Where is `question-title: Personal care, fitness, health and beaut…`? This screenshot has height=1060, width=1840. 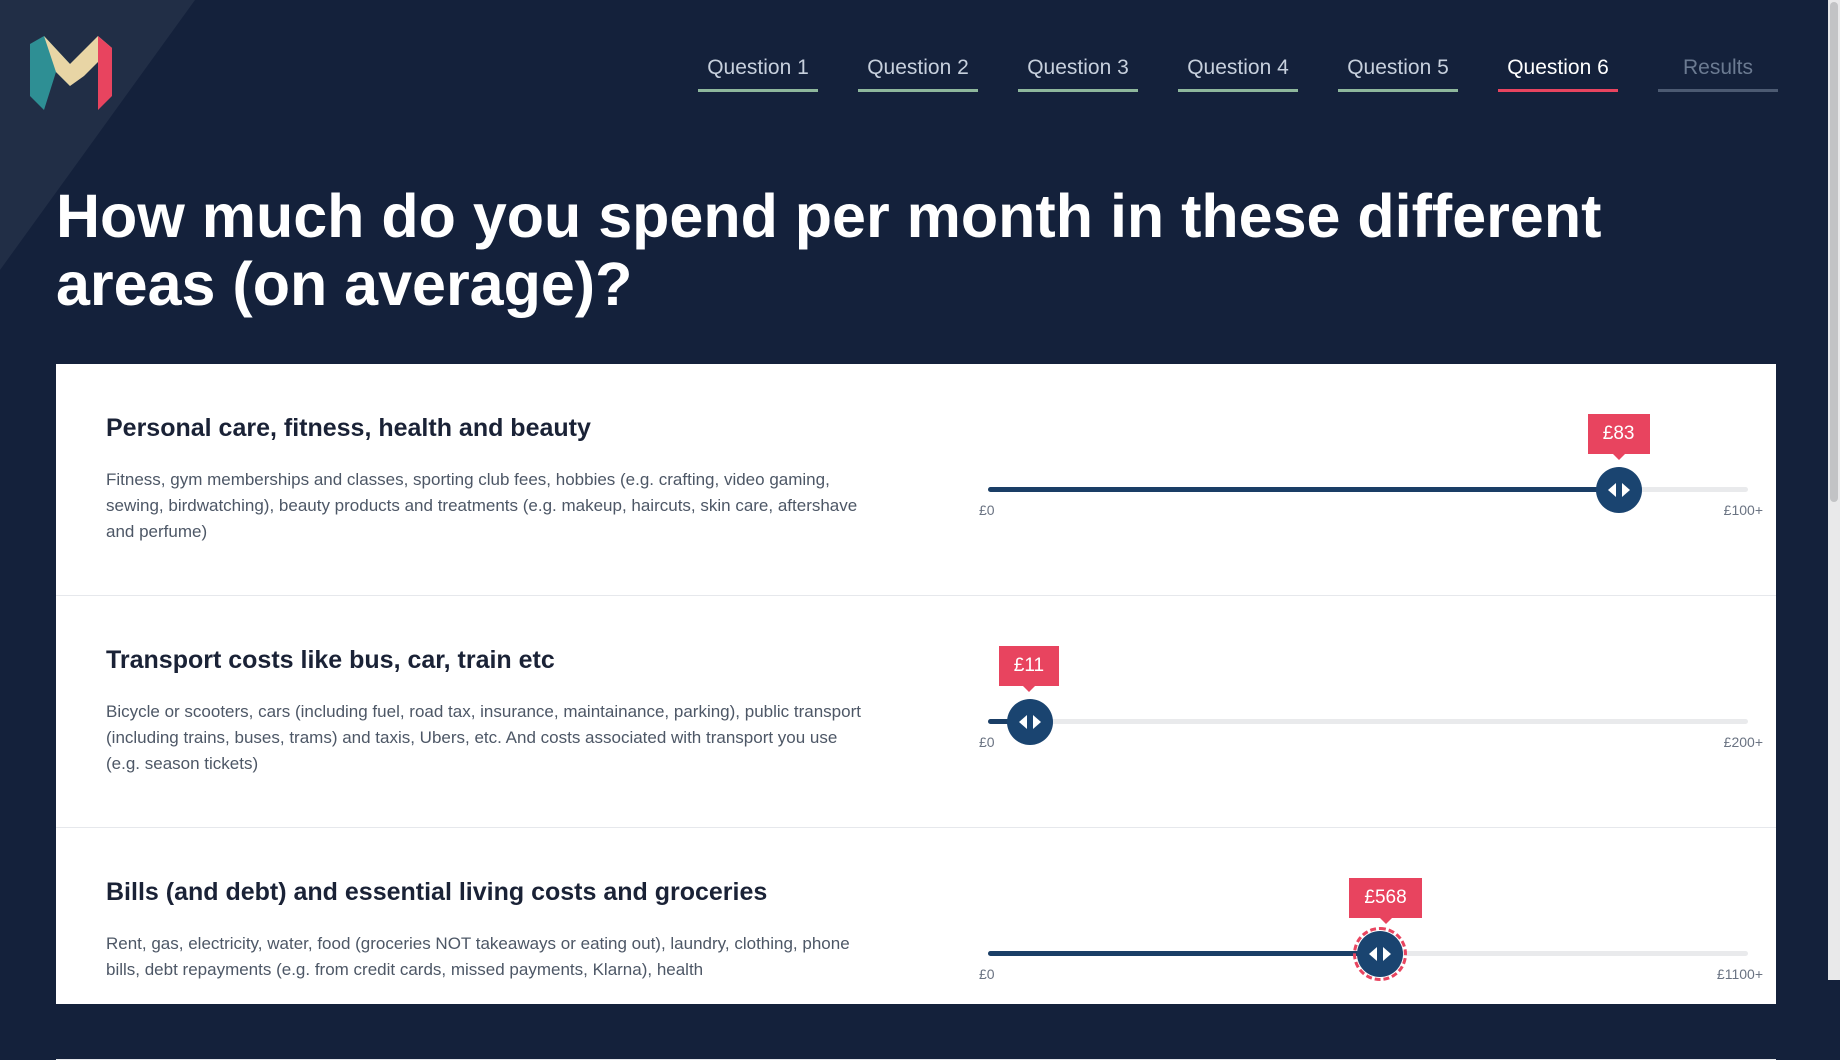
question-title: Personal care, fitness, health and beaut… is located at coordinates (348, 428).